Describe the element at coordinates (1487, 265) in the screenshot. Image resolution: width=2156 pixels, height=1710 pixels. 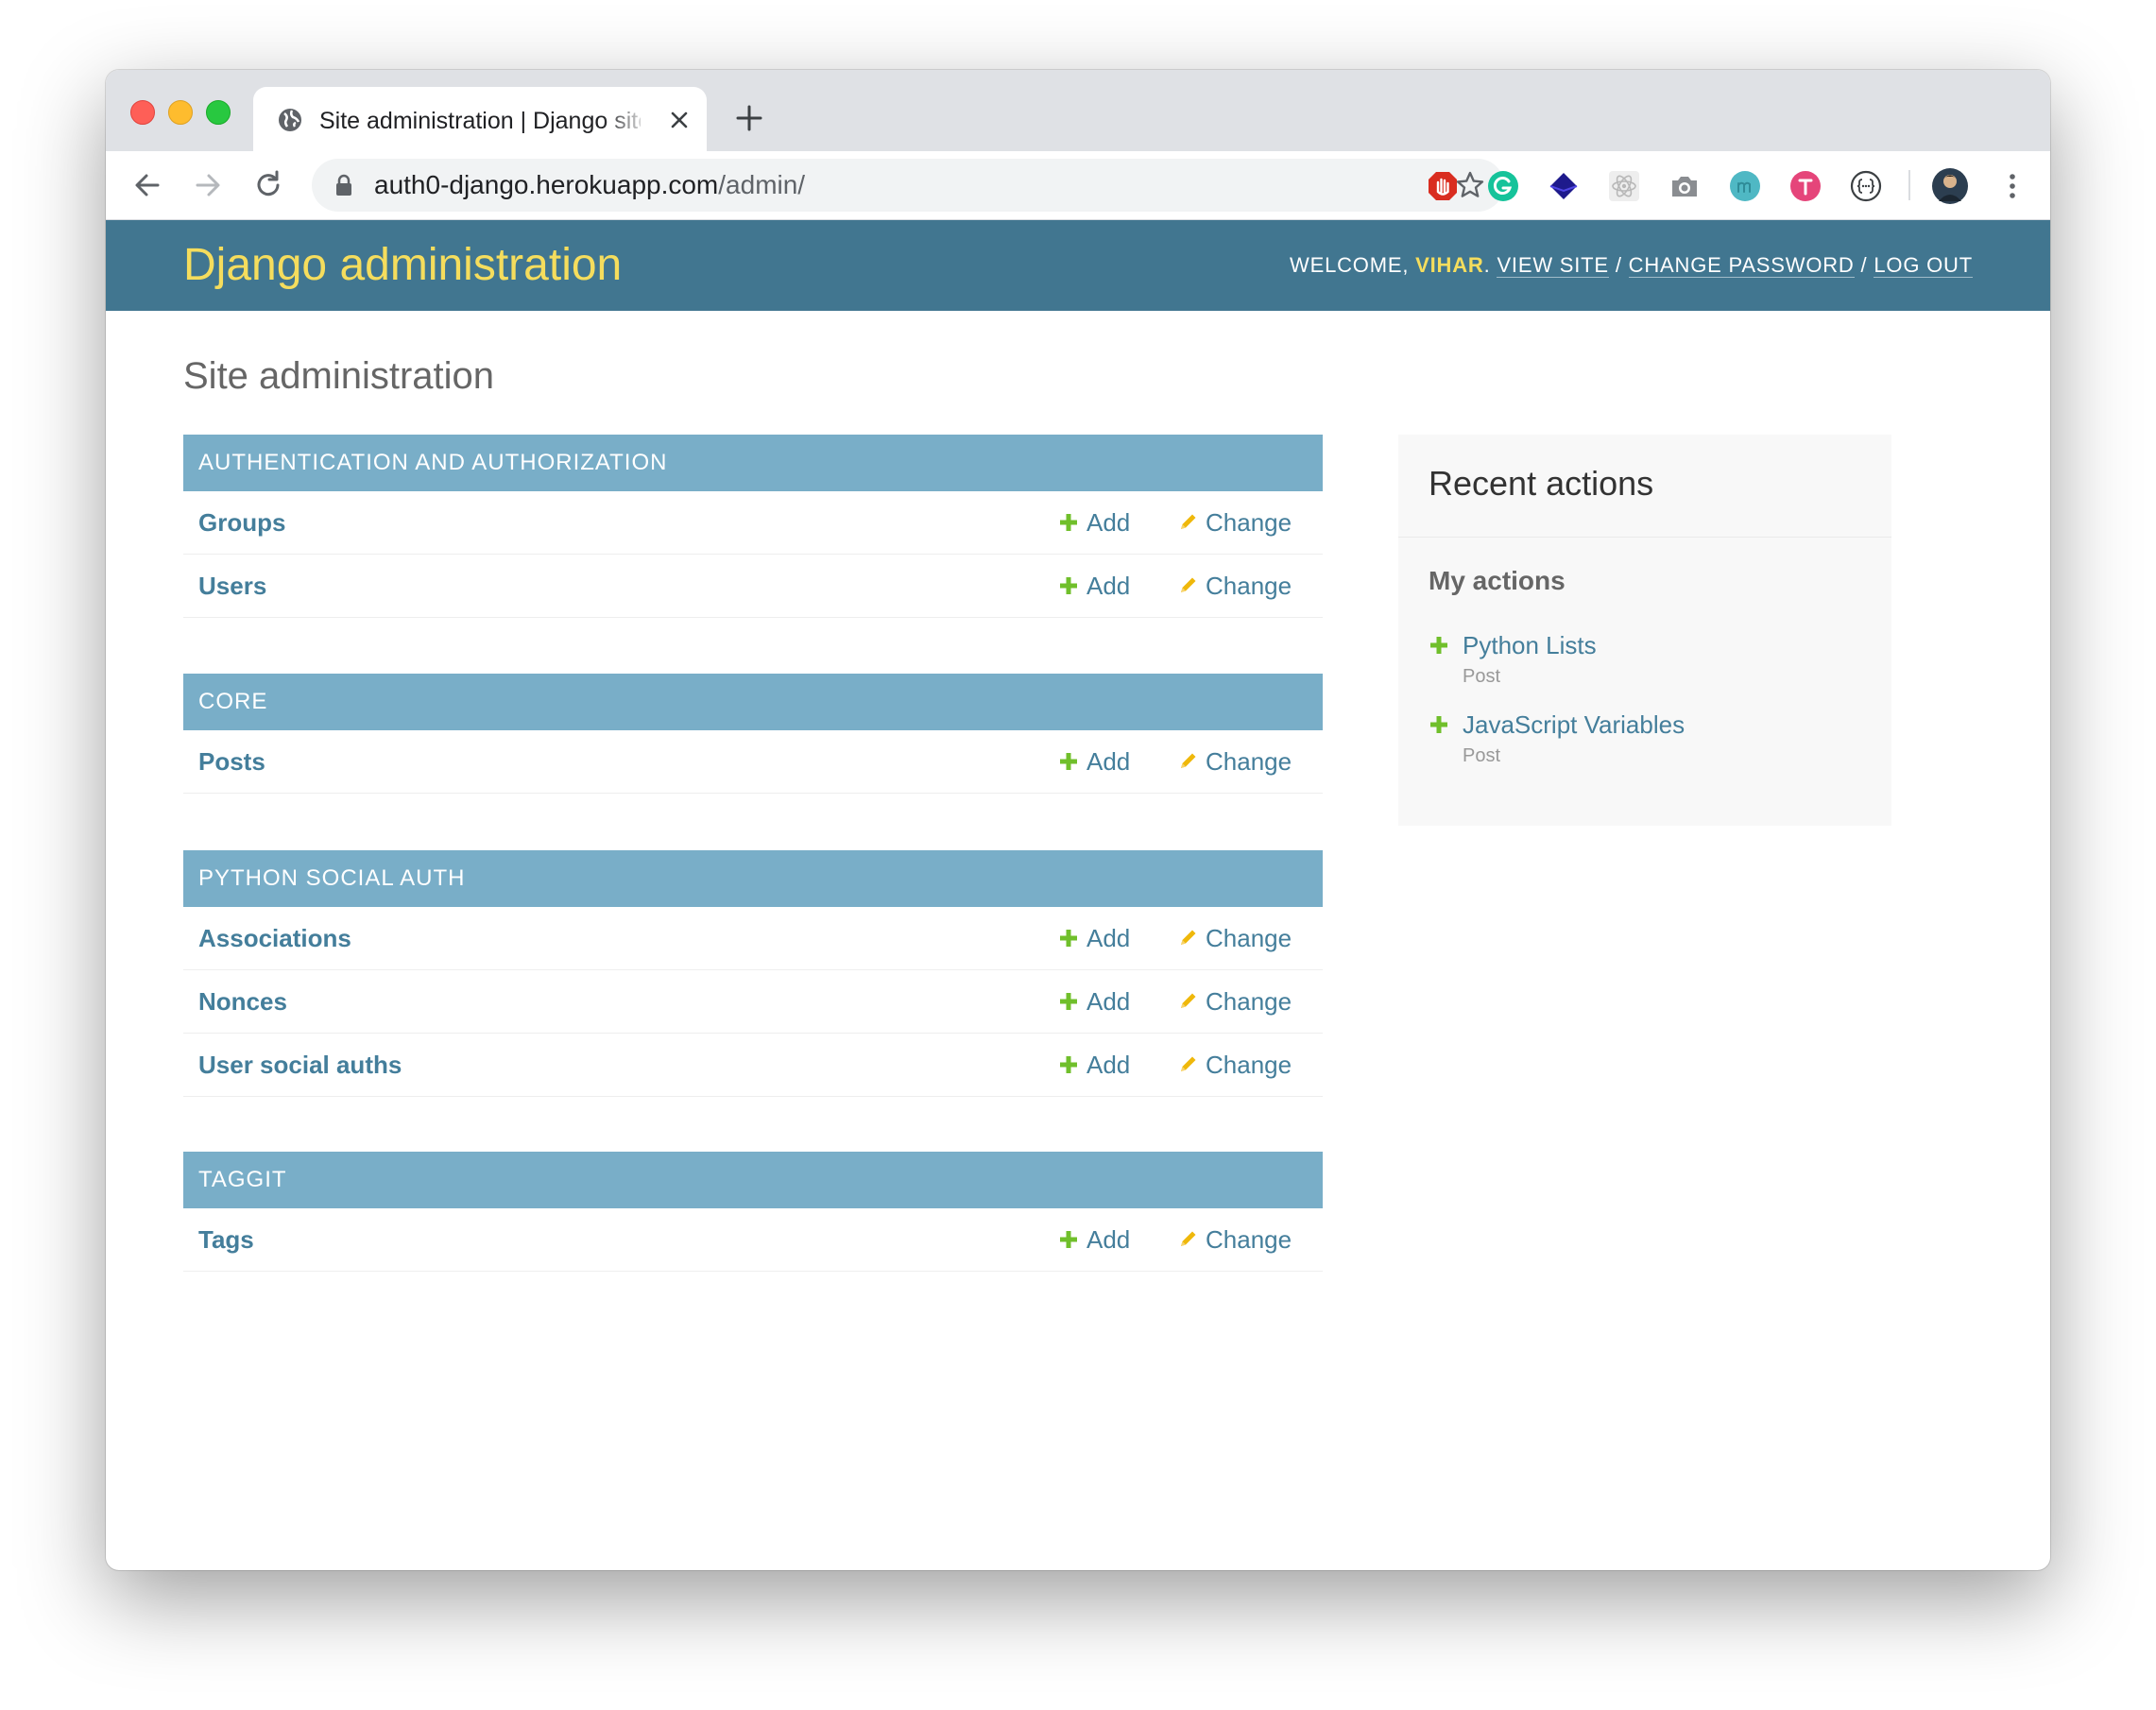
I see `user-tools-period: .` at that location.